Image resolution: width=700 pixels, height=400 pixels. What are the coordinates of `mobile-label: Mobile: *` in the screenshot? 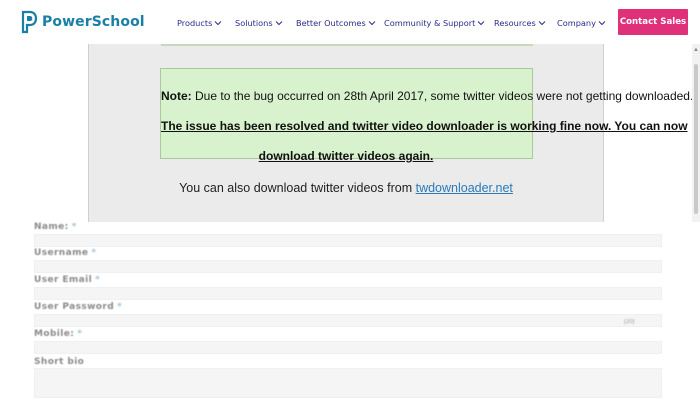 It's located at (58, 334).